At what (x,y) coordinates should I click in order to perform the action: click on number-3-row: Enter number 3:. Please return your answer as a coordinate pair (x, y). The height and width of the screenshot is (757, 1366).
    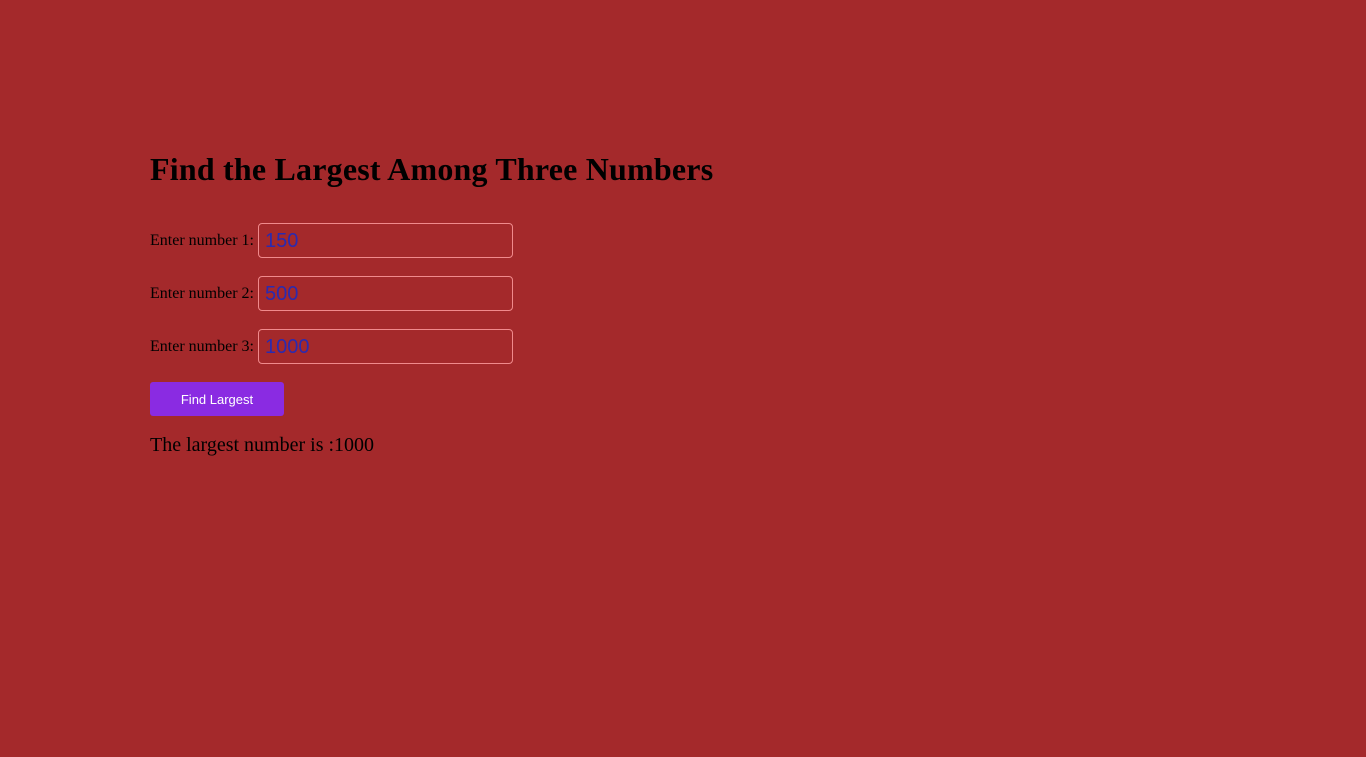
    Looking at the image, I should click on (331, 346).